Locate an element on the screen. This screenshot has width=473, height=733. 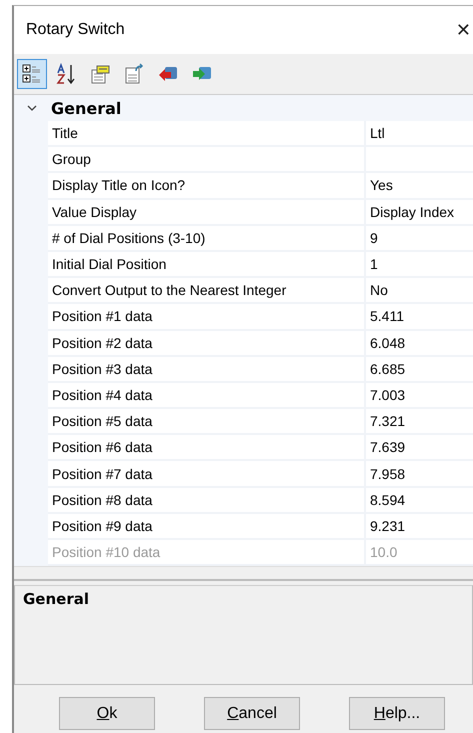
property-value: Display Index is located at coordinates (419, 213).